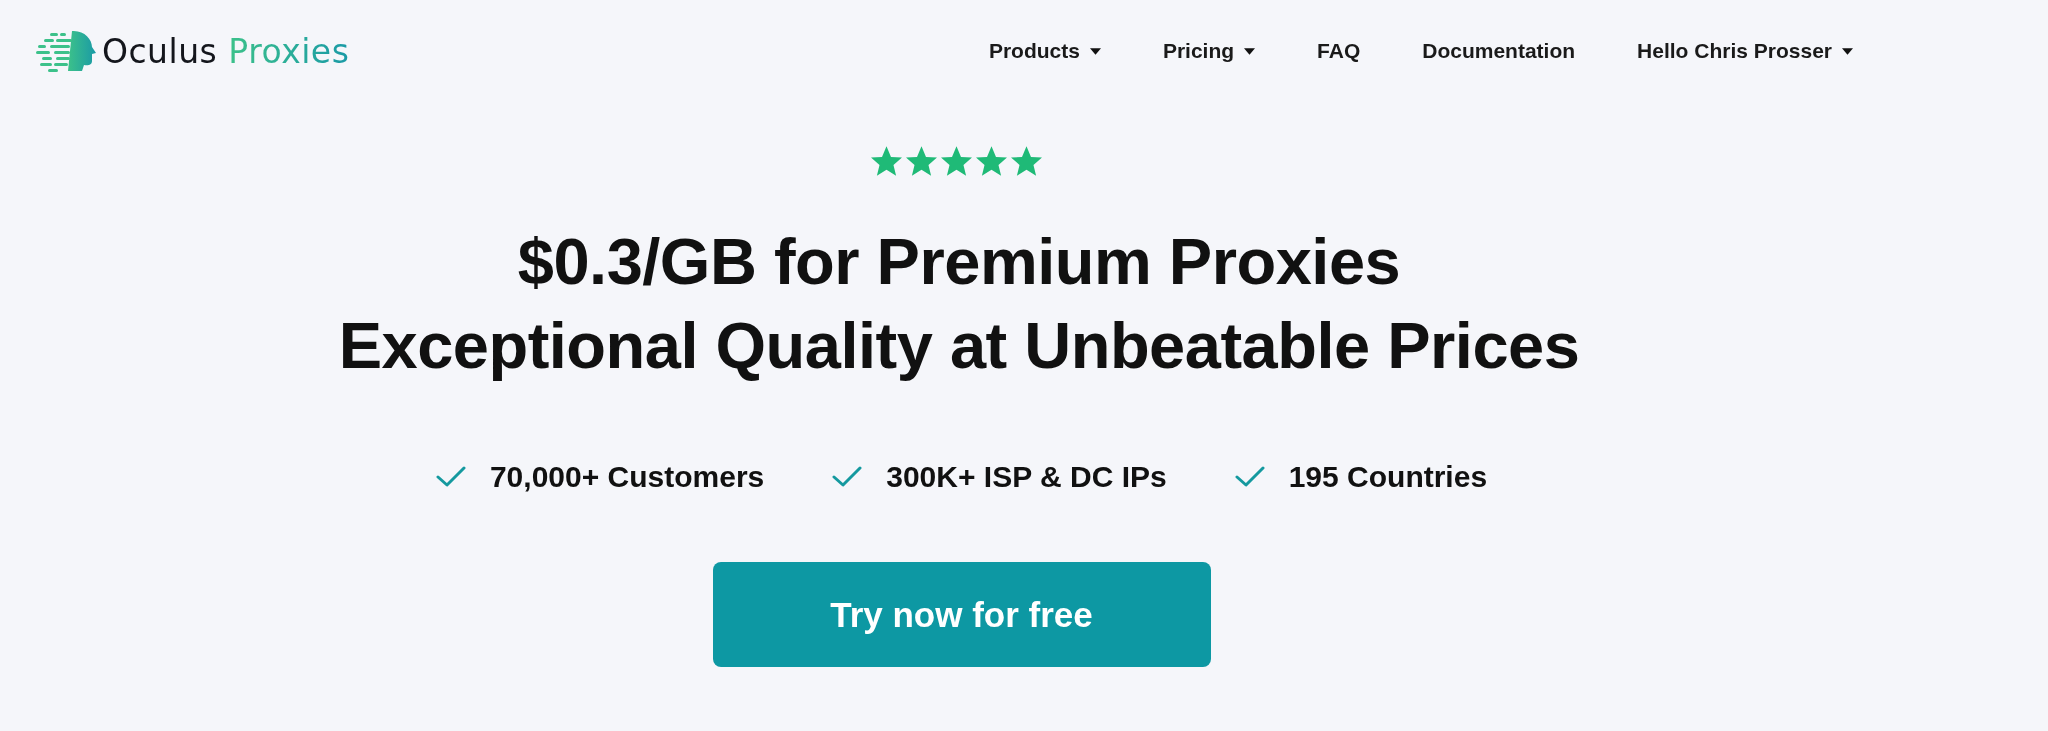 This screenshot has width=2048, height=731. Describe the element at coordinates (959, 262) in the screenshot. I see `headline: $0.3/GB for Premium Proxies` at that location.